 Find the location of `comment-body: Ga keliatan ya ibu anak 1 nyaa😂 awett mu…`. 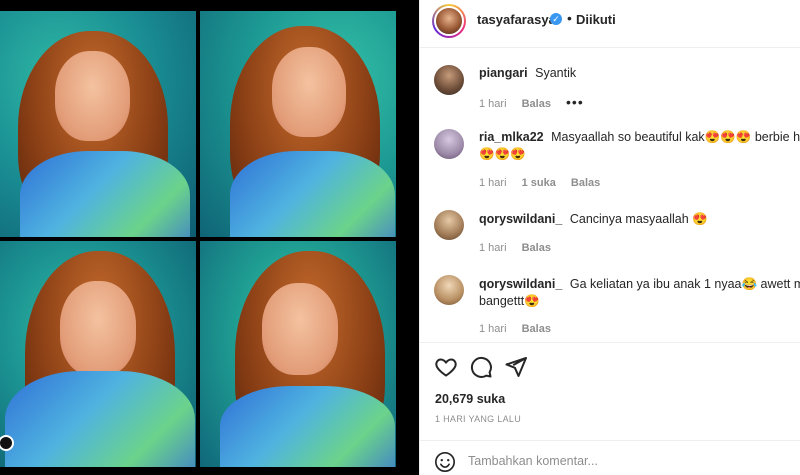

comment-body: Ga keliatan ya ibu anak 1 nyaa😂 awett mu… is located at coordinates (684, 284).